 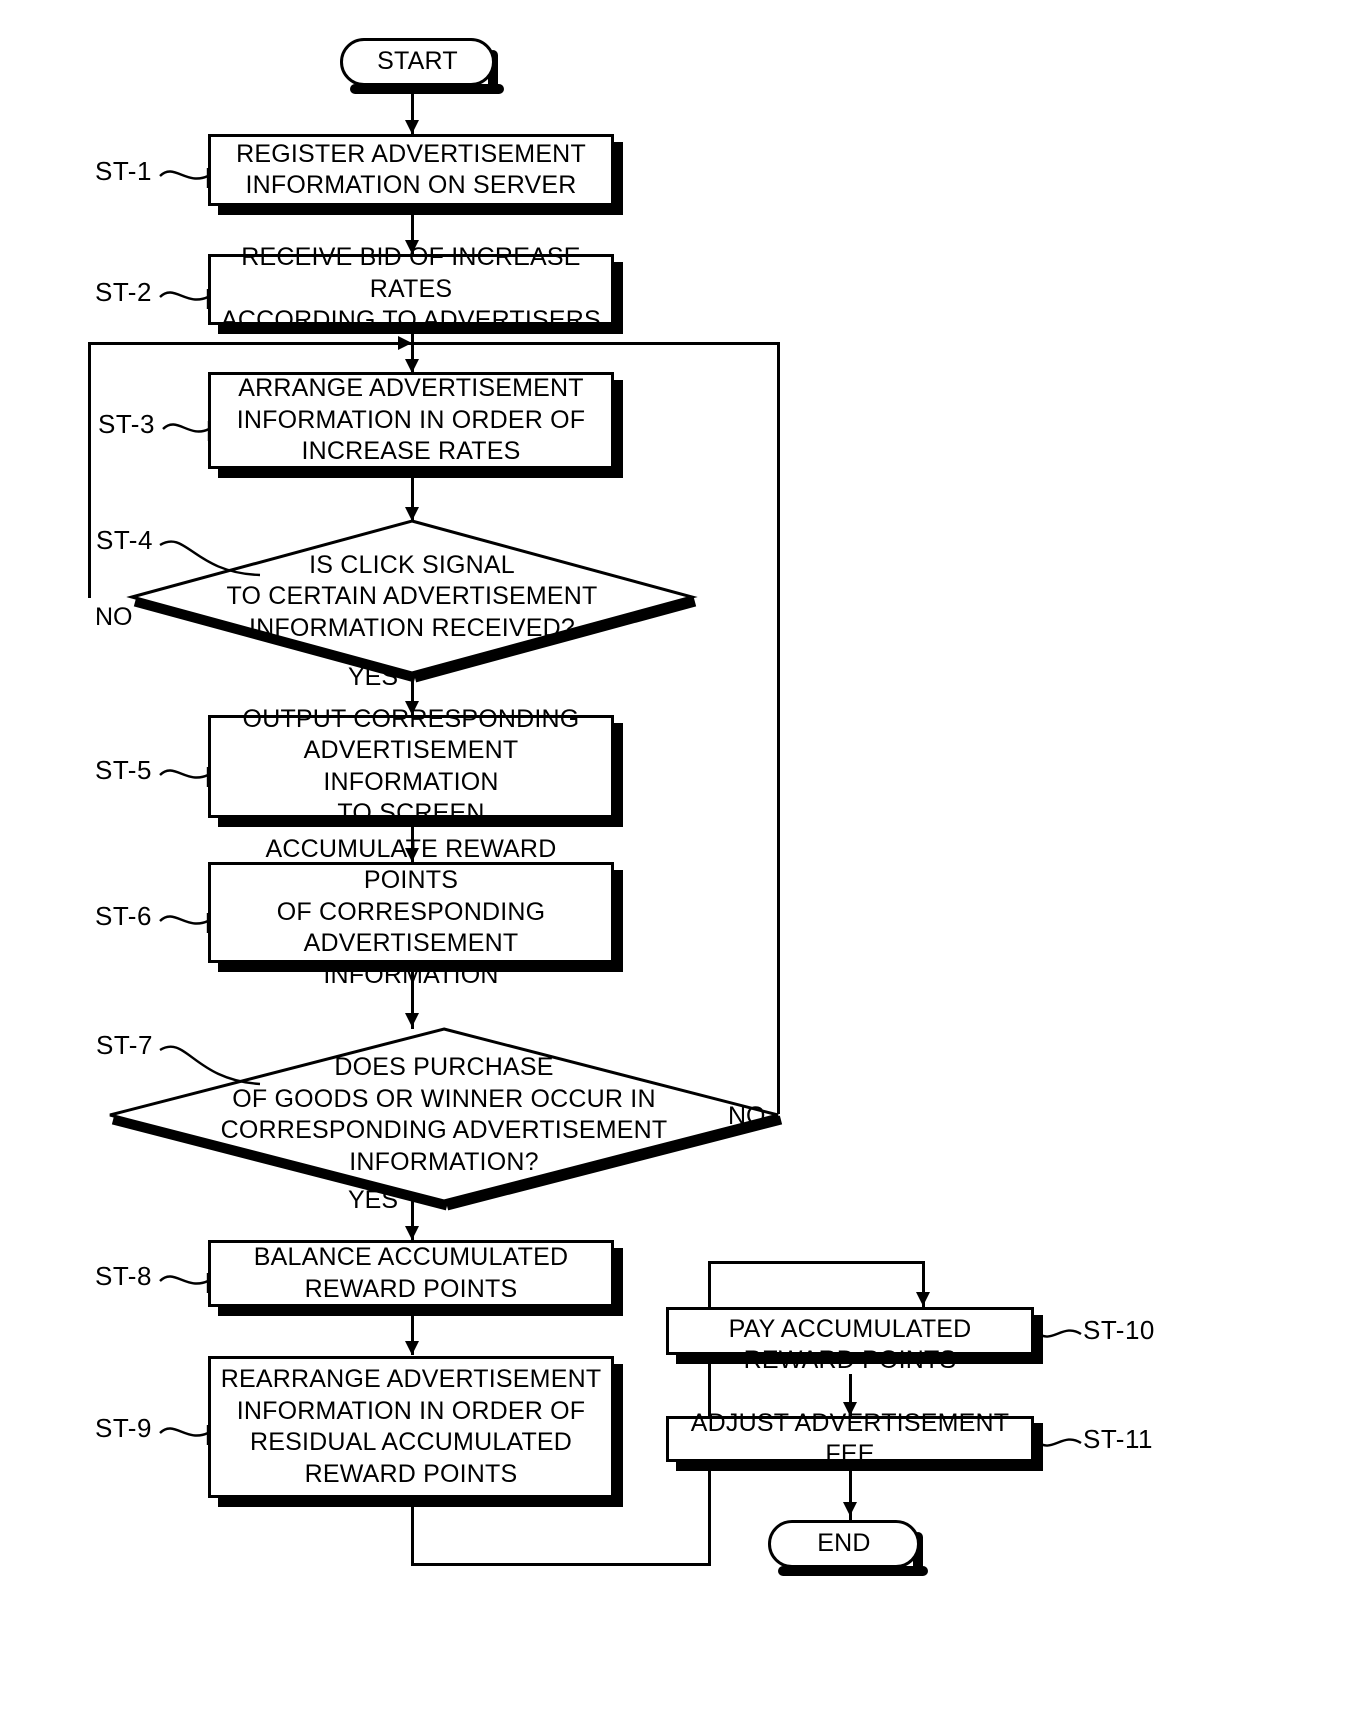 I want to click on node-st9-line-1: REARRANGE ADVERTISEMENT, so click(x=411, y=1379).